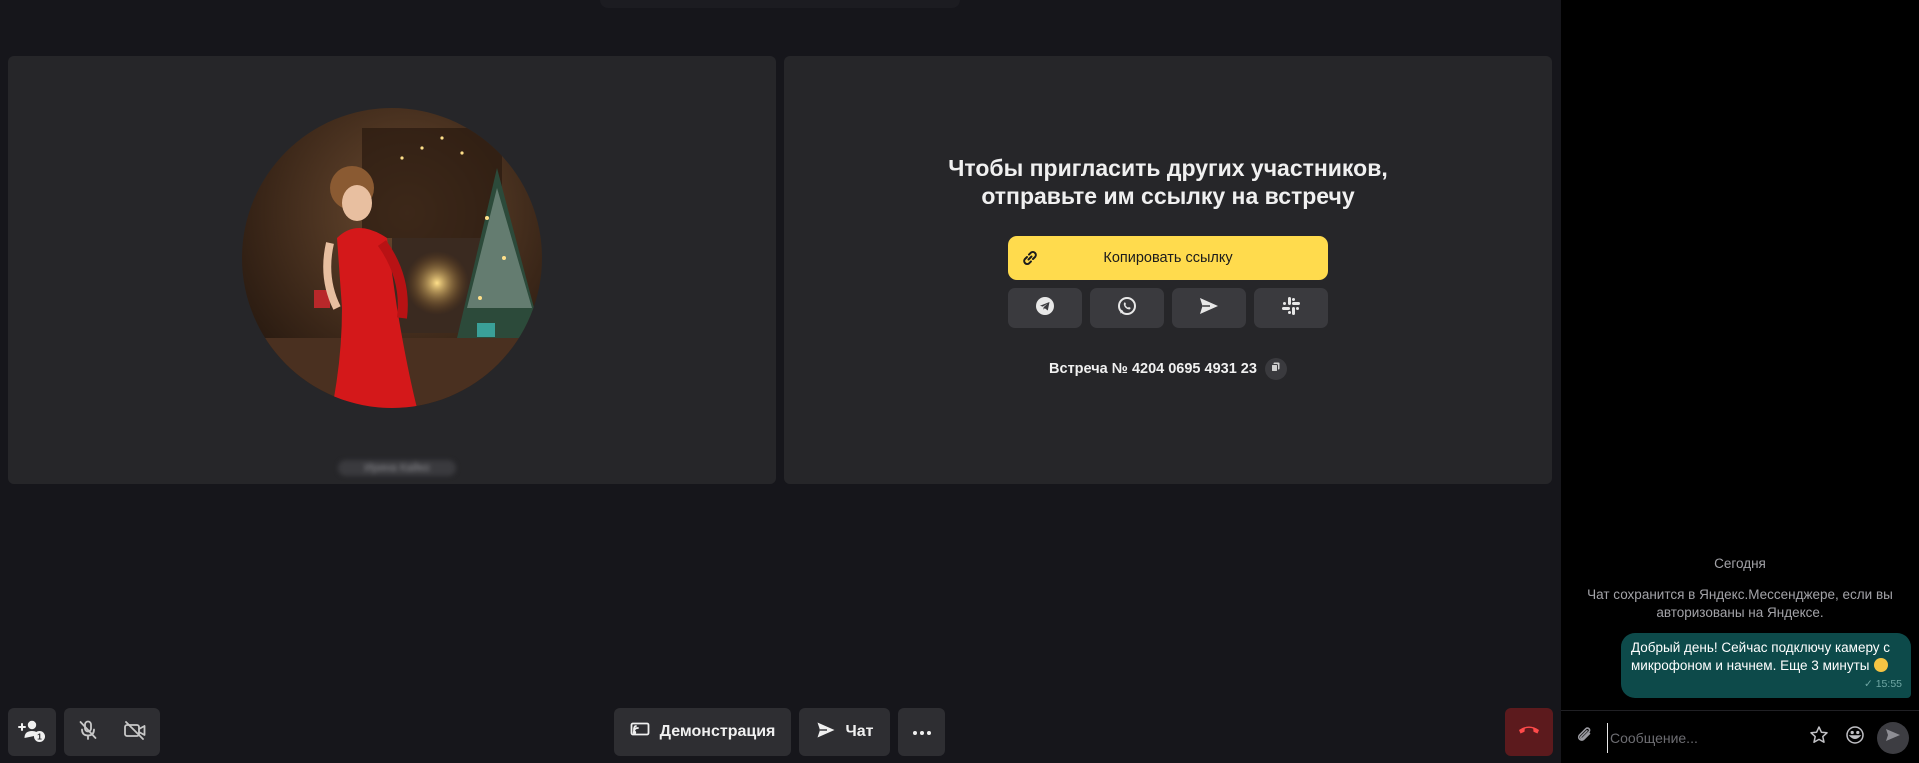 The width and height of the screenshot is (1919, 763). I want to click on media-controls, so click(112, 732).